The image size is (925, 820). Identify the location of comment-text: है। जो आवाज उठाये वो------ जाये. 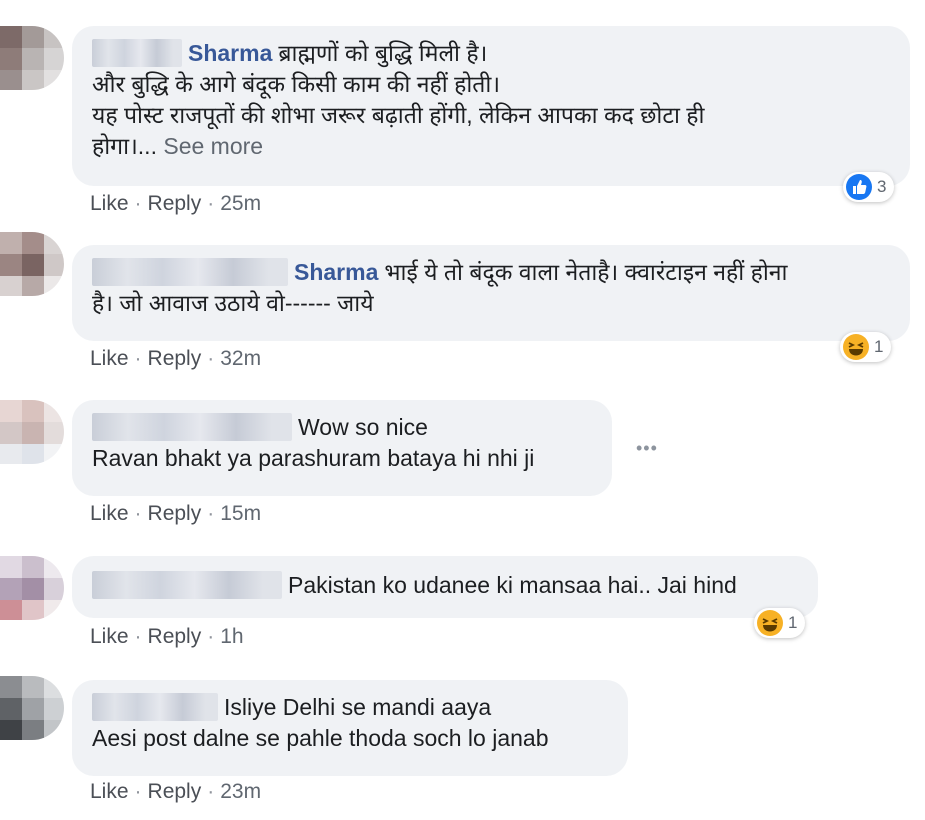
(233, 303).